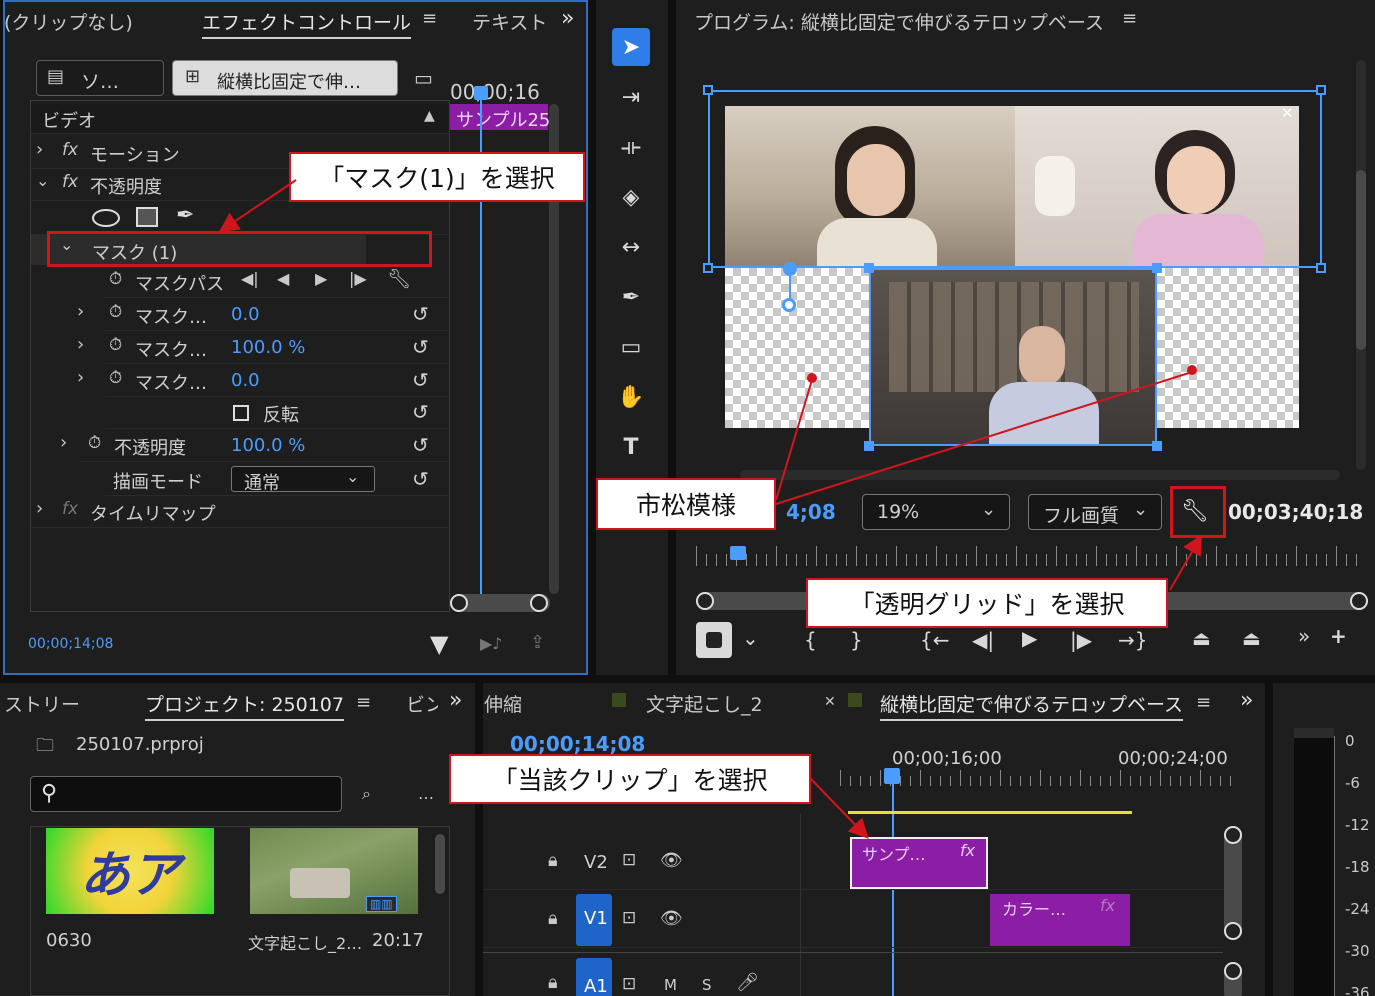  Describe the element at coordinates (1132, 640) in the screenshot. I see `go-to-out-icon: →}` at that location.